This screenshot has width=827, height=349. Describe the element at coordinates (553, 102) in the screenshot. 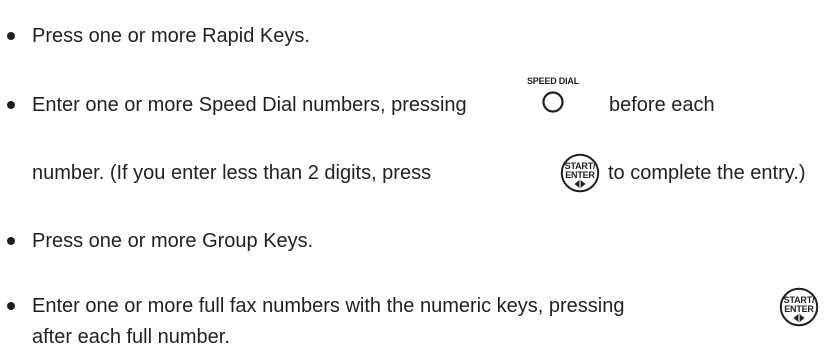

I see `round-key-icon` at that location.